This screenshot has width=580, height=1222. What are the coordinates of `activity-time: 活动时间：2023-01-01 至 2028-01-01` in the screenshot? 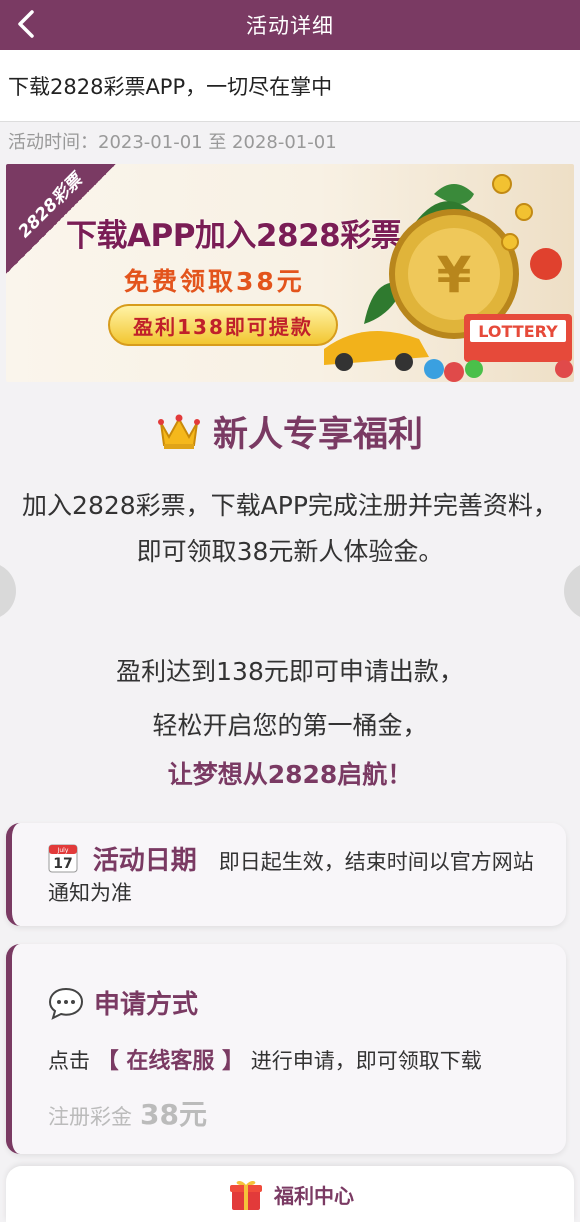 It's located at (290, 141).